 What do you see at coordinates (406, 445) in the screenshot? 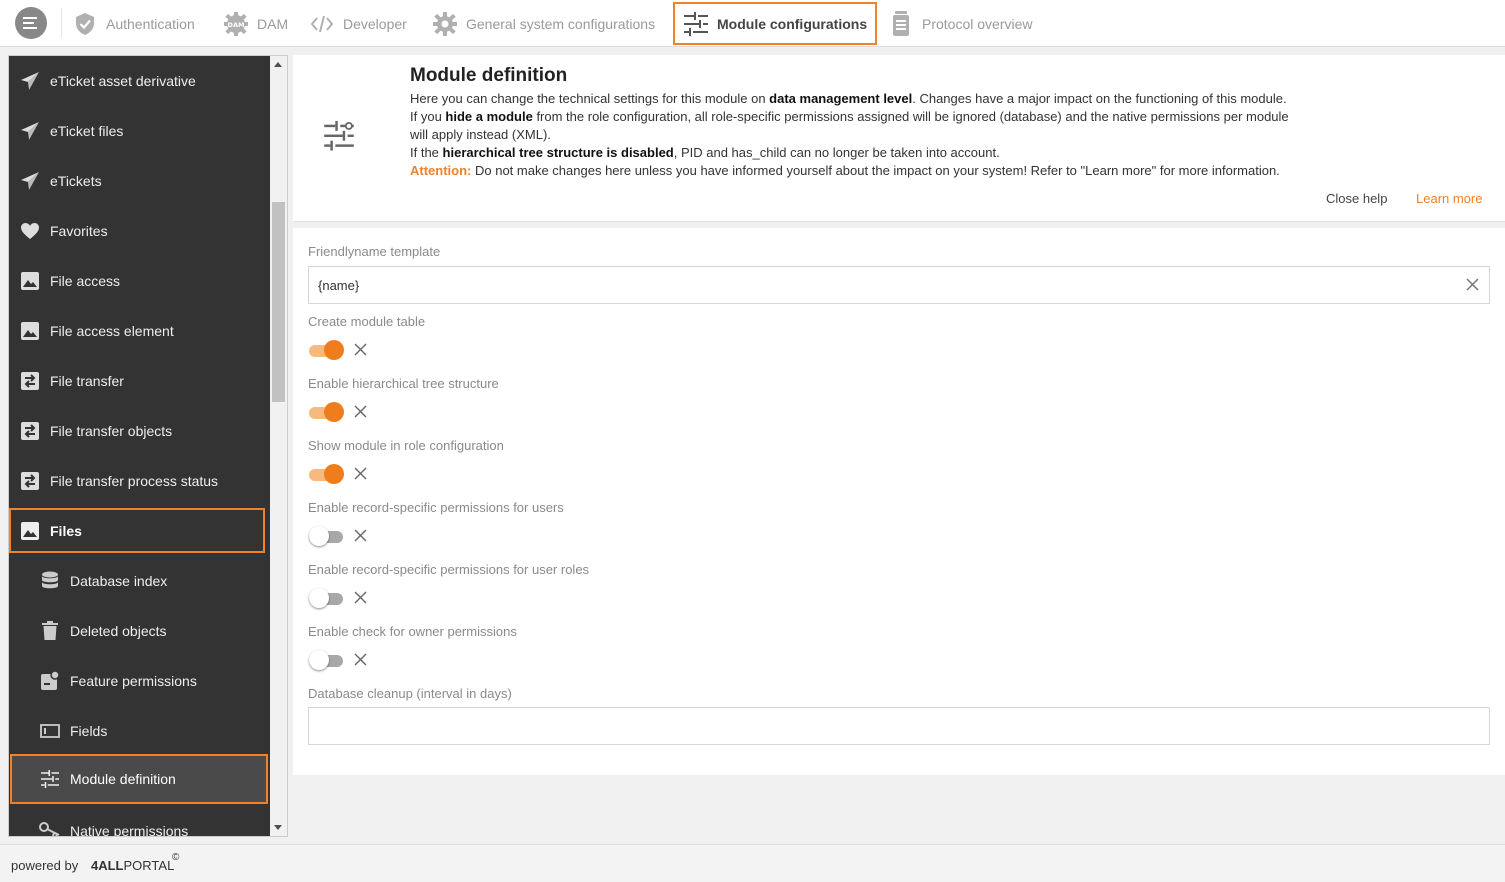
I see `show-in-role-config-label: Show module in role configuration` at bounding box center [406, 445].